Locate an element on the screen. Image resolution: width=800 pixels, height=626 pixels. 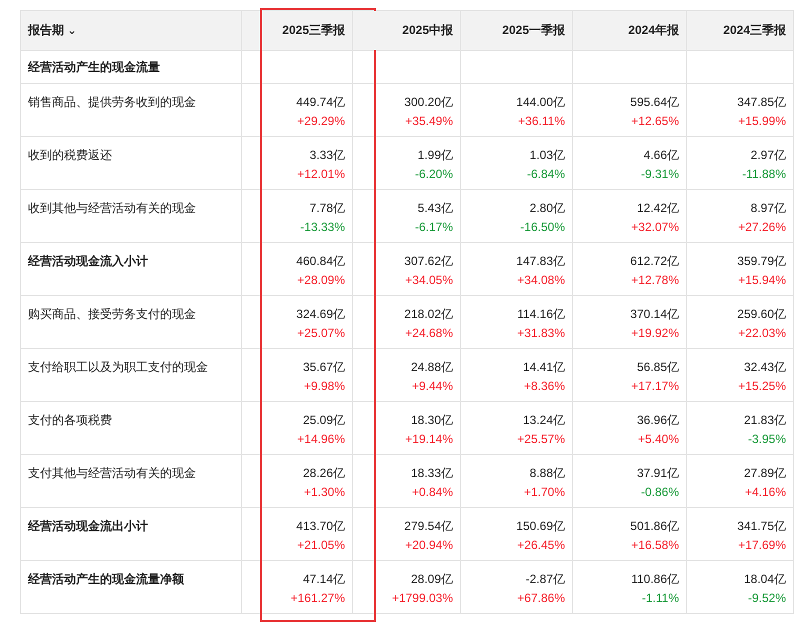
row-label: 支付给职工以及为职工支付的现金 is located at coordinates (131, 375).